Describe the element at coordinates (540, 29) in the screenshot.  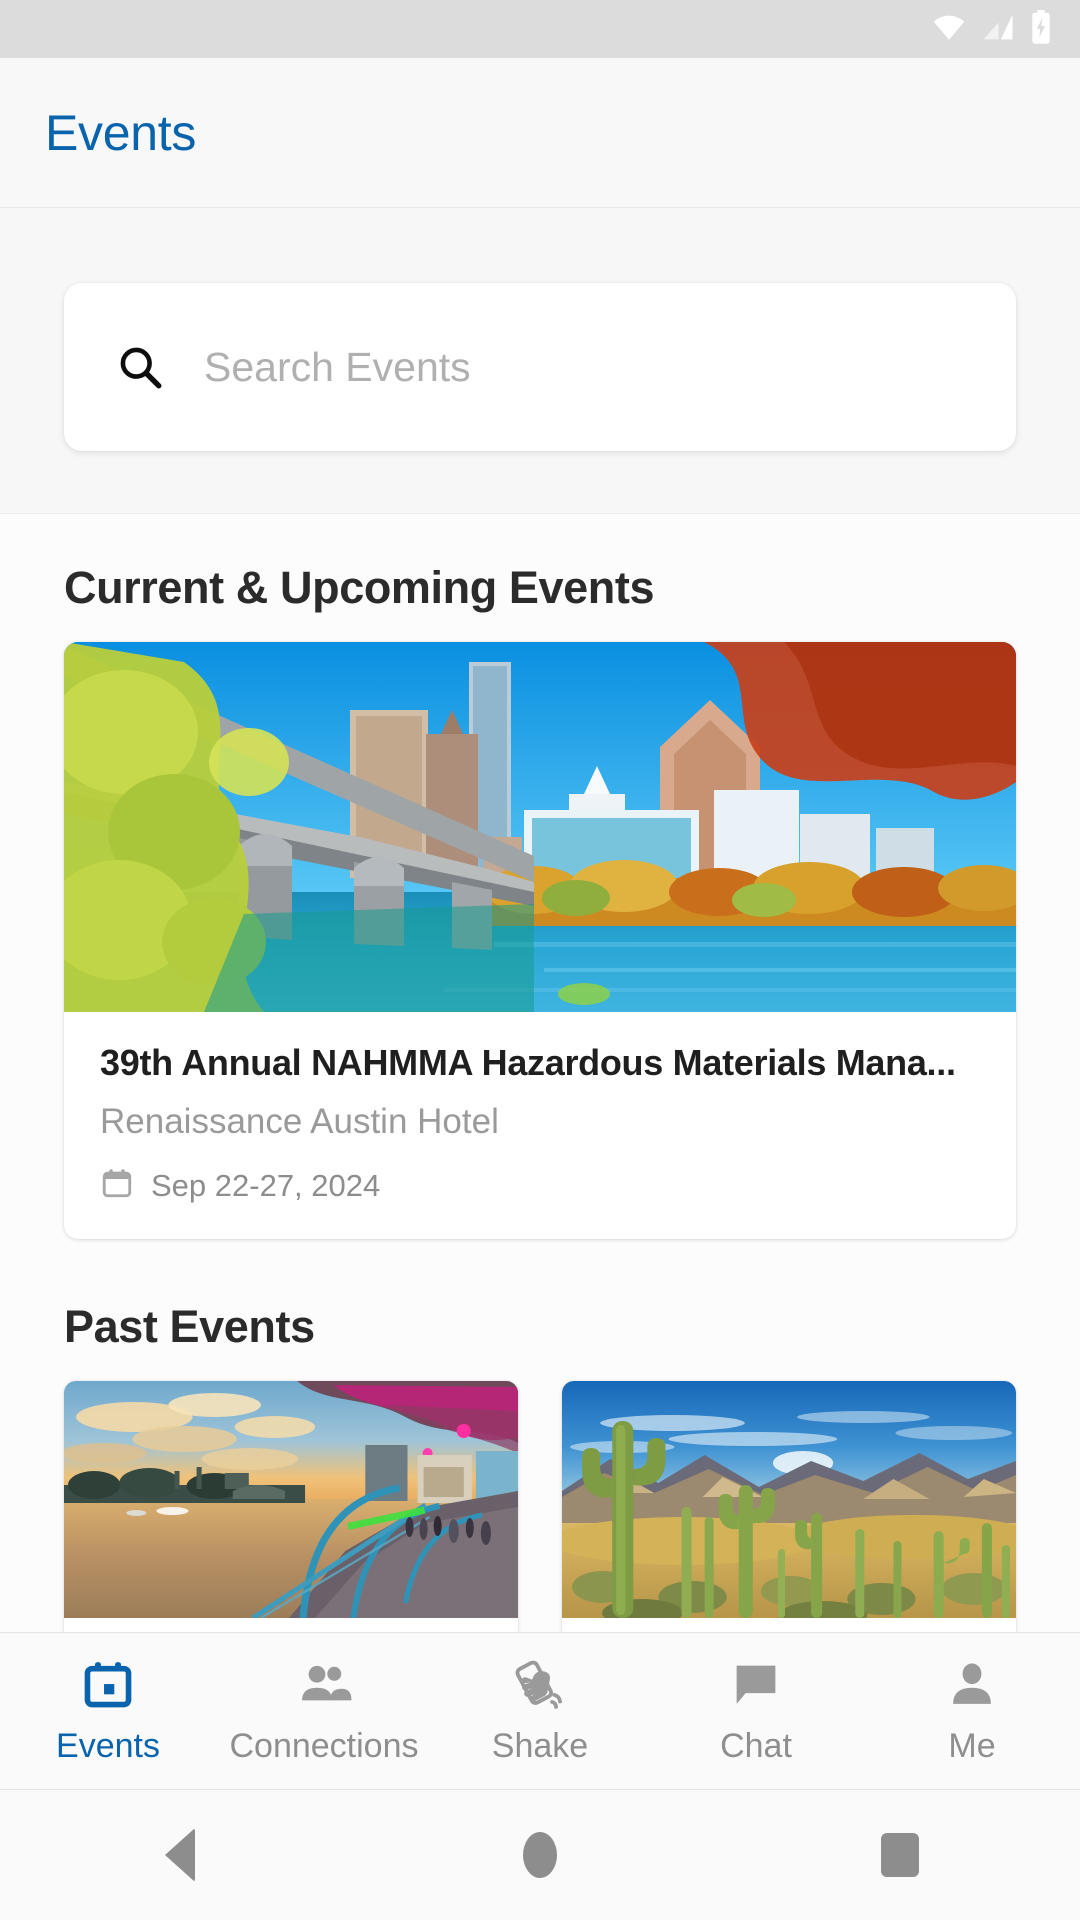
I see `status-bar` at that location.